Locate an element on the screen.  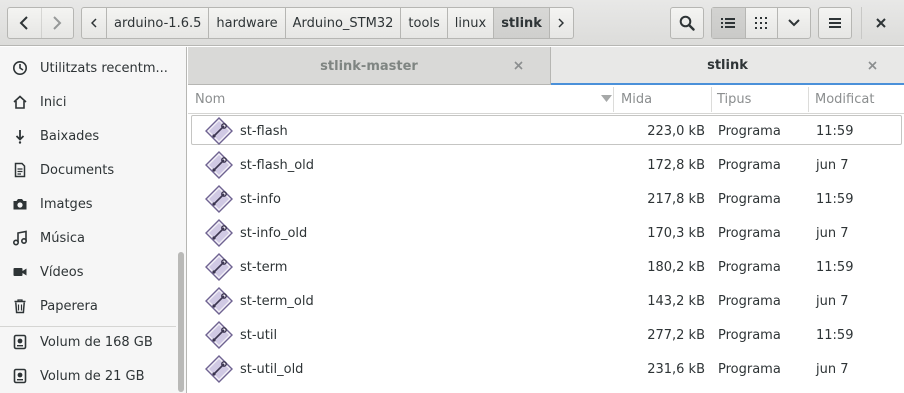
file-row: st-util 277,2 kB Programa 11:59 is located at coordinates (546, 335).